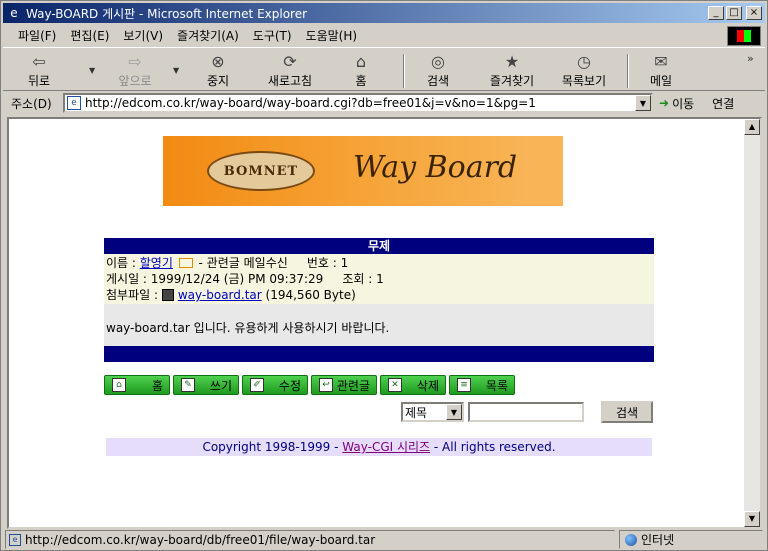 This screenshot has width=768, height=551. I want to click on close-button: ×, so click(754, 13).